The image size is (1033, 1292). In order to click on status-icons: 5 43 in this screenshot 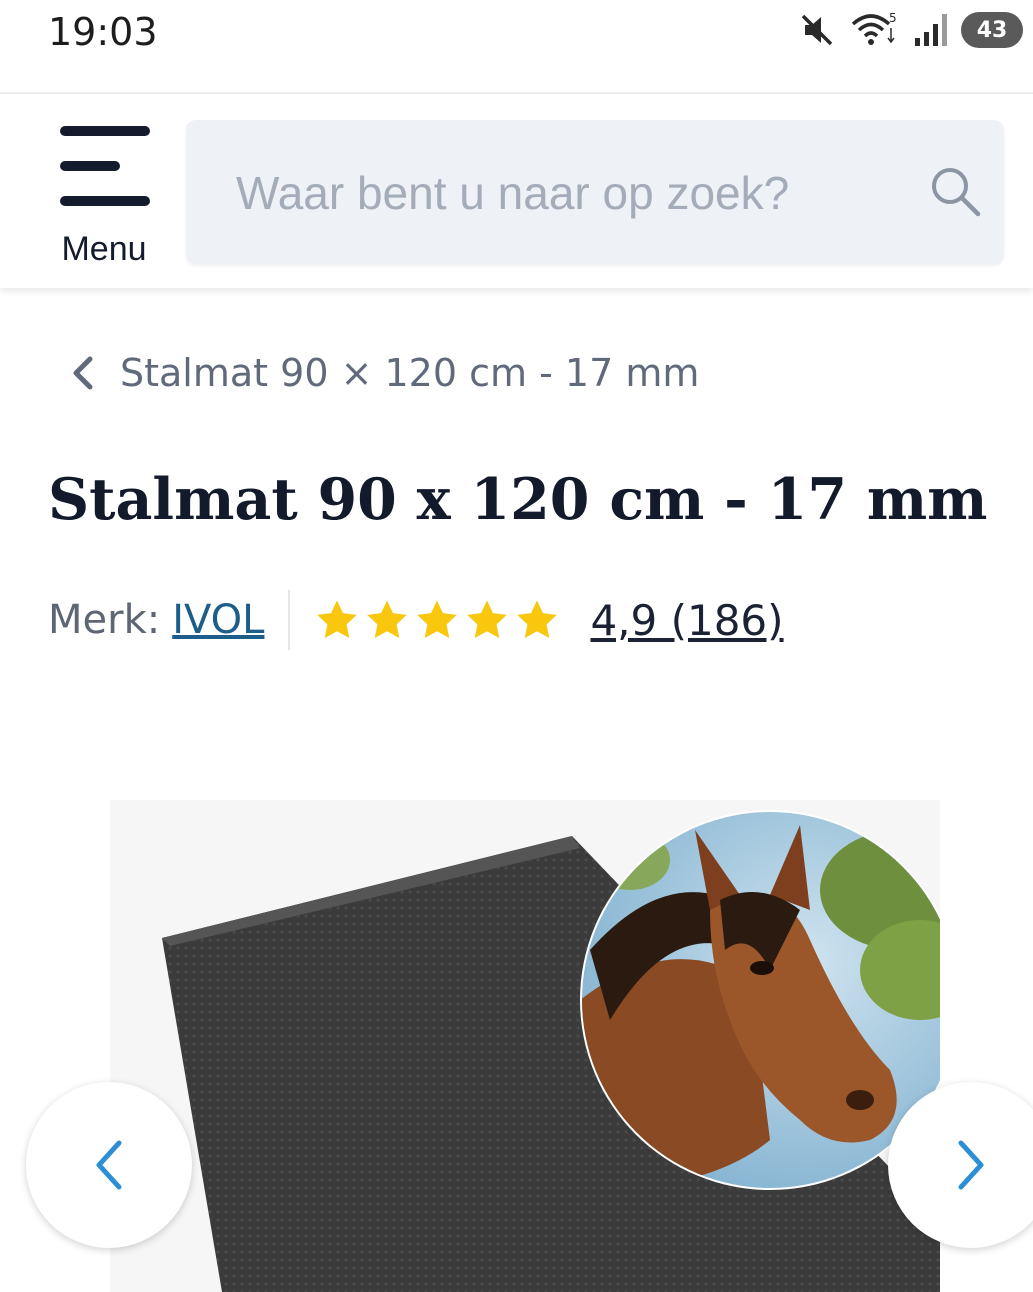, I will do `click(910, 30)`.